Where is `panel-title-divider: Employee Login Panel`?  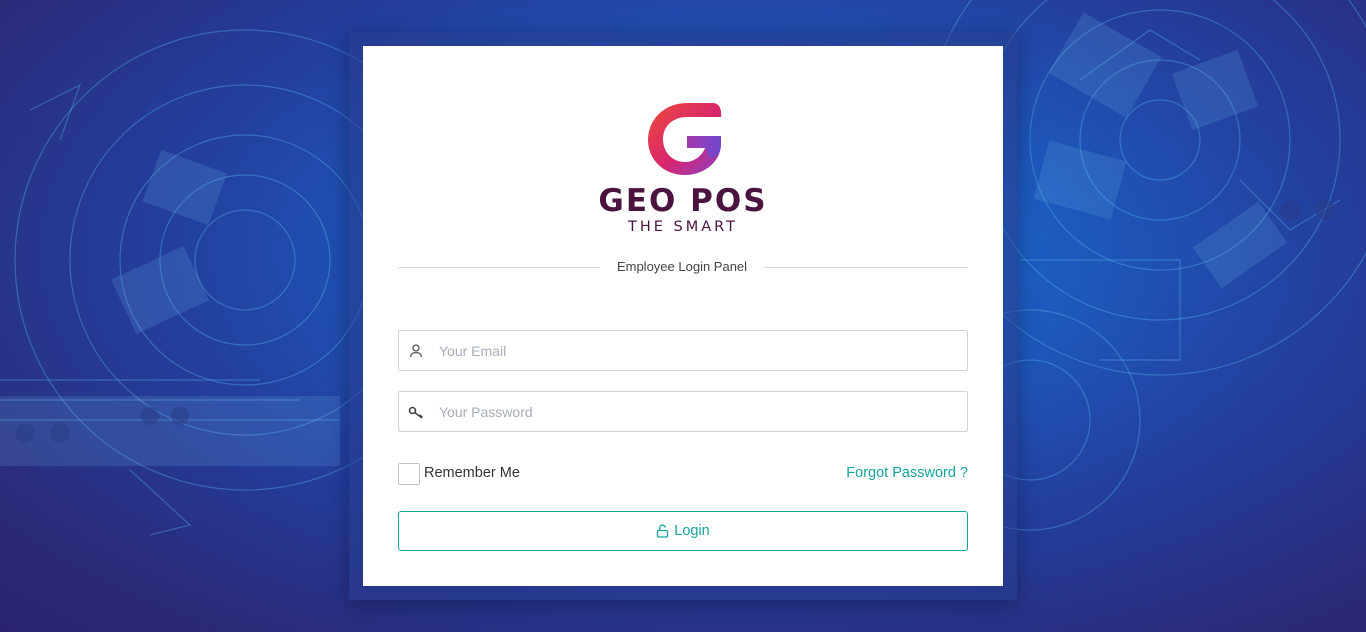
panel-title-divider: Employee Login Panel is located at coordinates (683, 267).